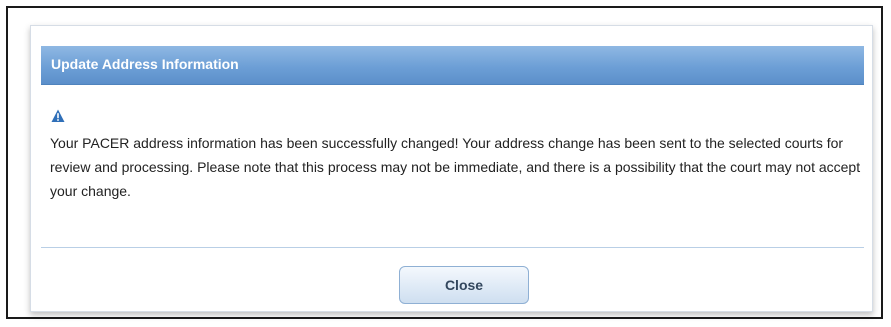 This screenshot has width=891, height=327. What do you see at coordinates (145, 64) in the screenshot?
I see `dialog-title: Update Address Information` at bounding box center [145, 64].